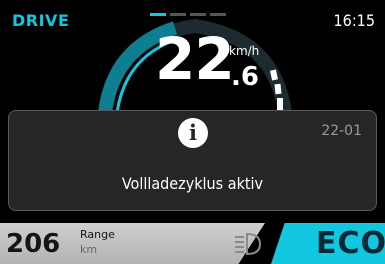 The image size is (385, 264). Describe the element at coordinates (195, 59) in the screenshot. I see `speed-value: 22` at that location.